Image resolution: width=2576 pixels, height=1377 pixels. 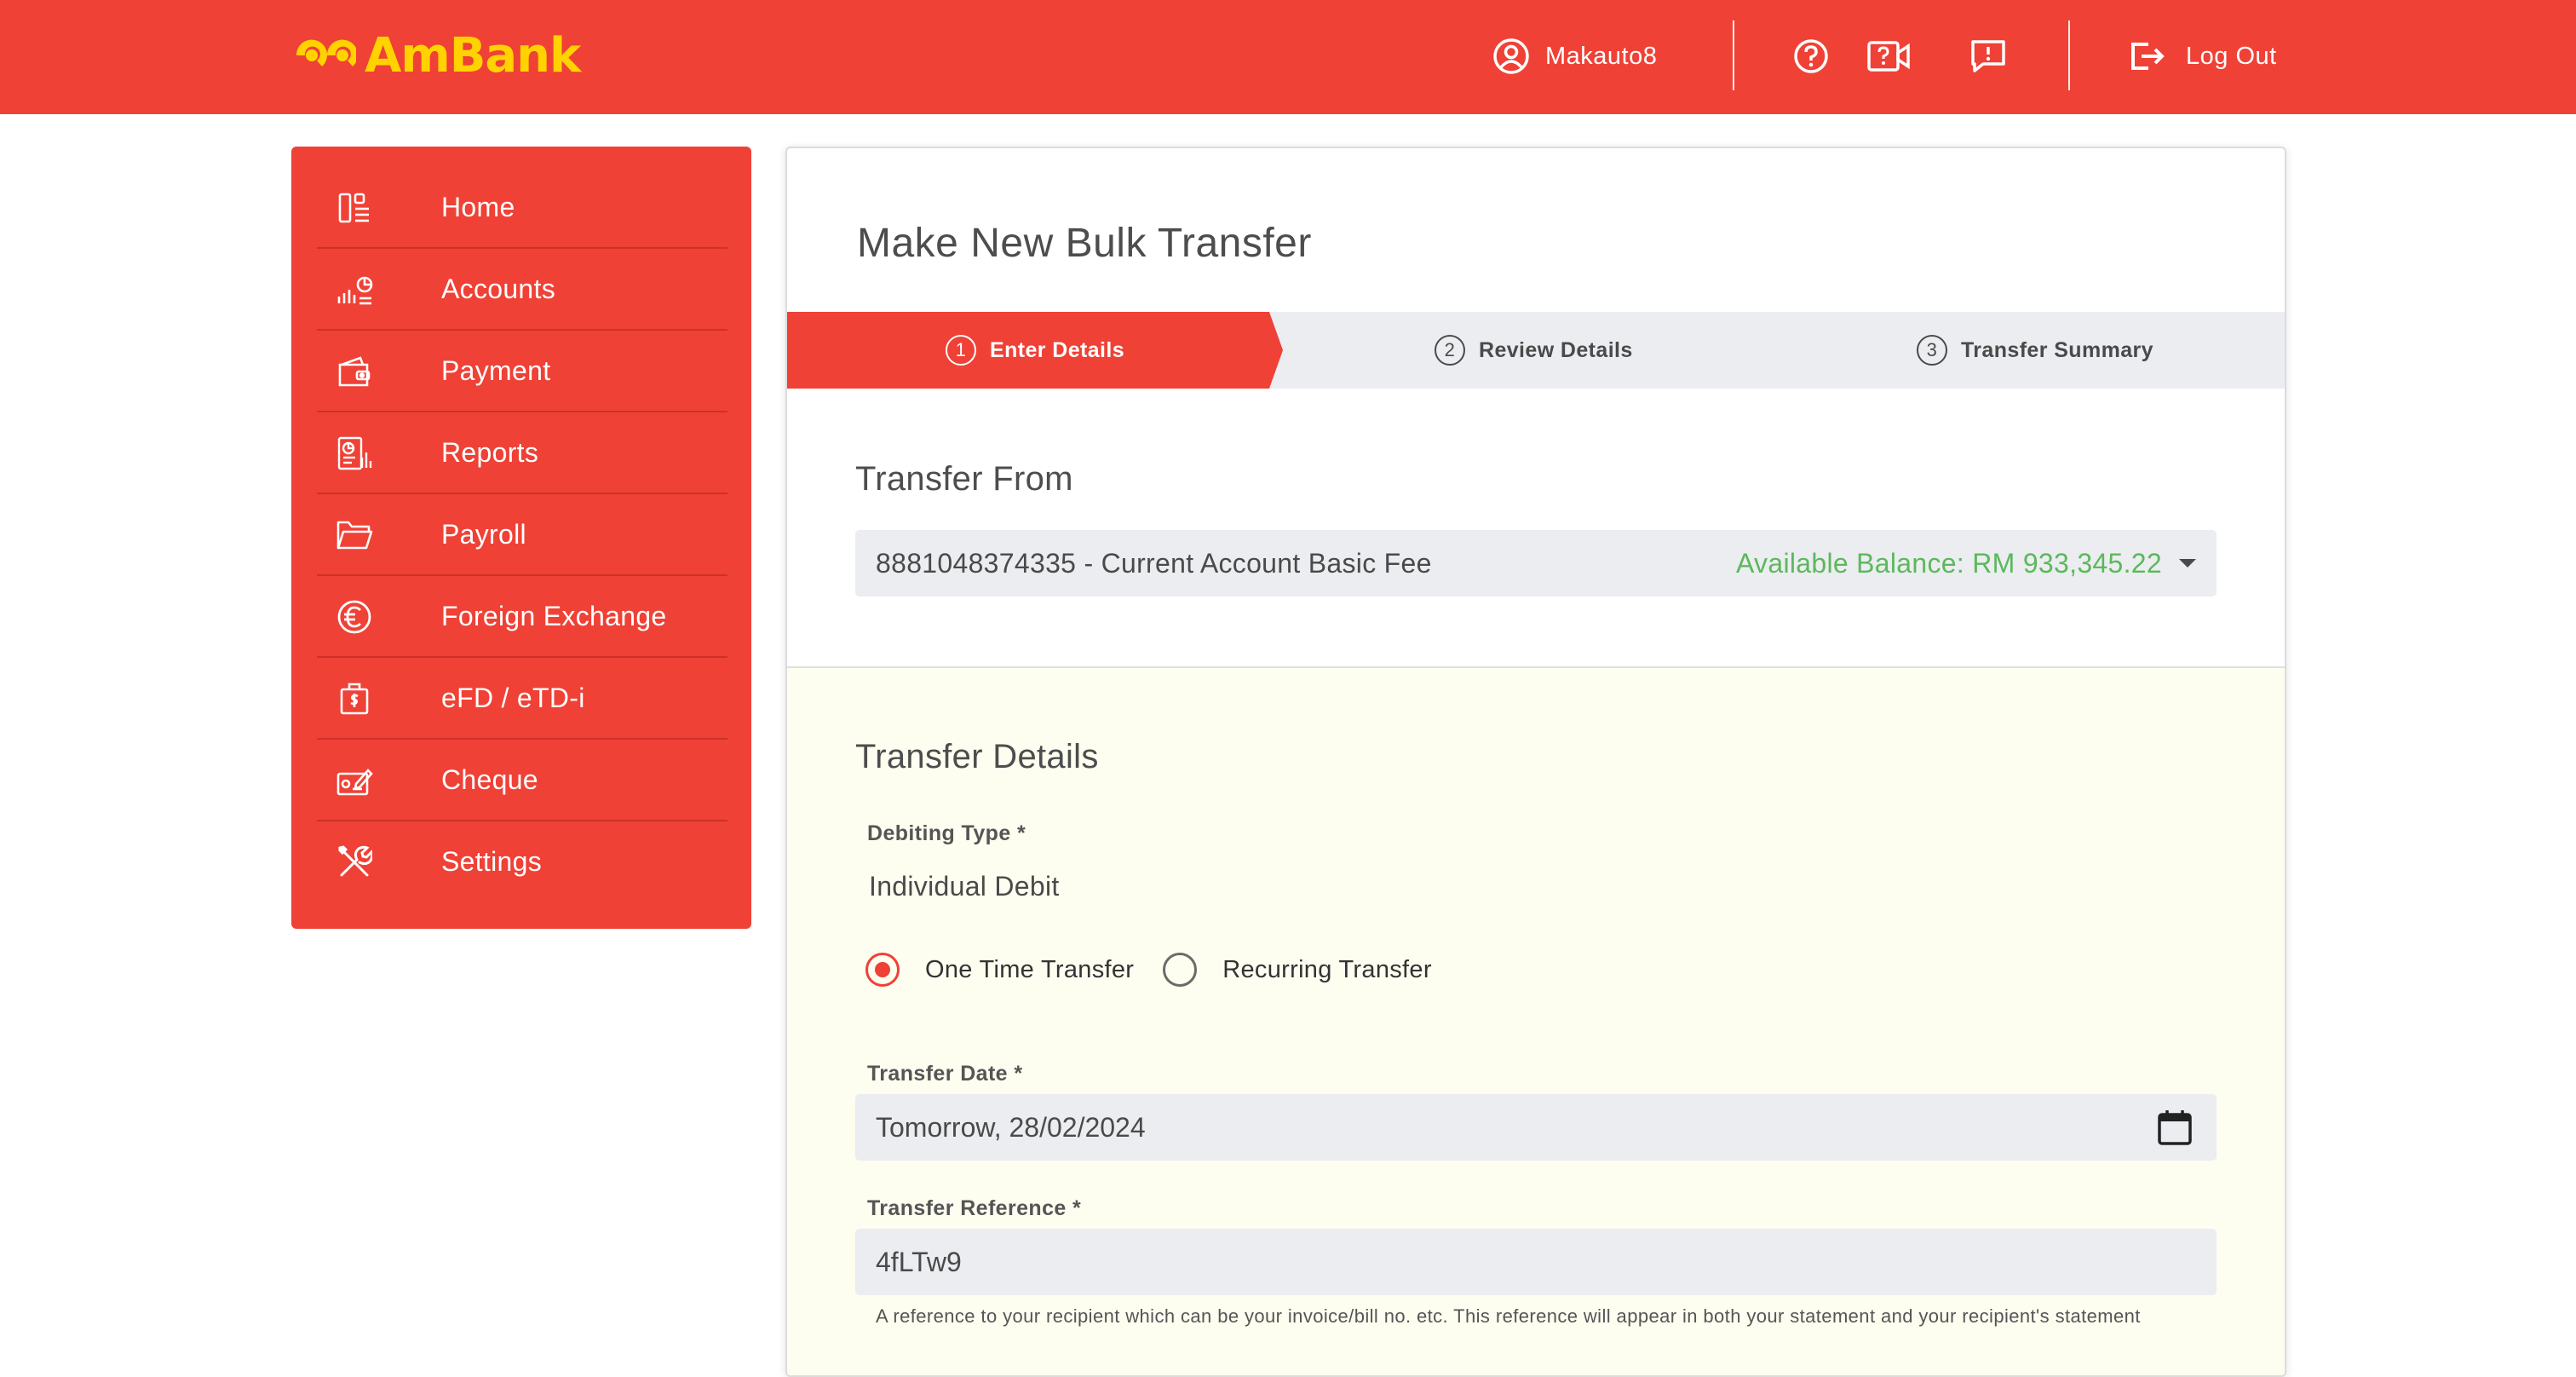 I want to click on user-profile: Makauto8, so click(x=1575, y=56).